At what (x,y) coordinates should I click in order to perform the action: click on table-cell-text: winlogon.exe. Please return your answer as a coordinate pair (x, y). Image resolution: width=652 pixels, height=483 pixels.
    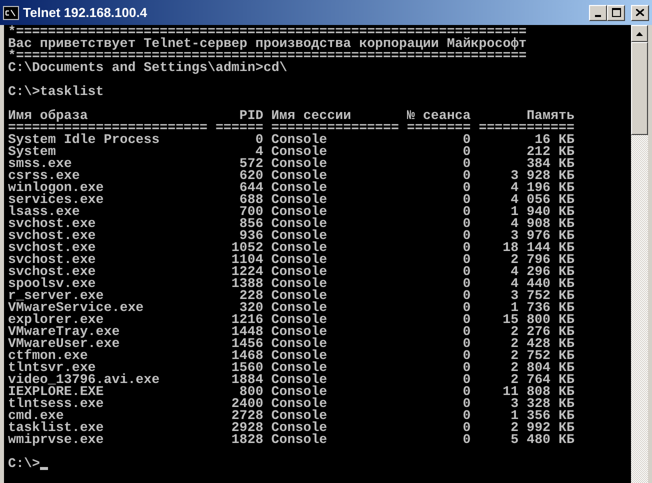
    Looking at the image, I should click on (56, 188).